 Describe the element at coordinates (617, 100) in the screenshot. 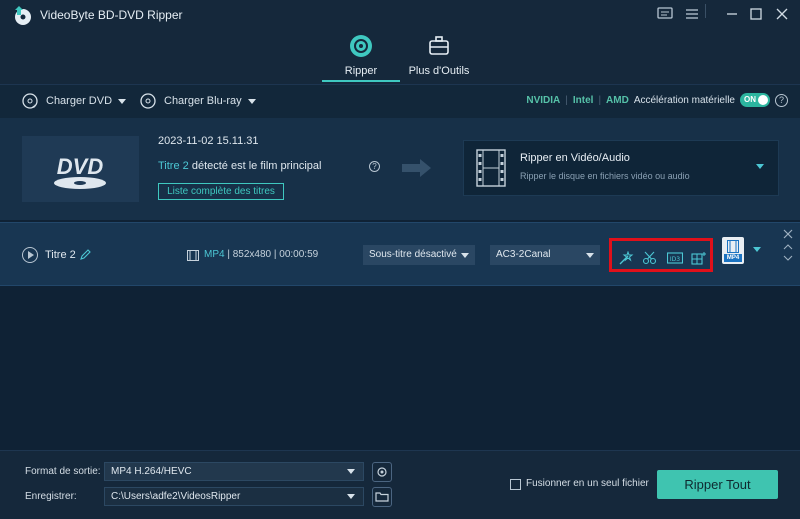

I see `brand-amd: AMD` at that location.